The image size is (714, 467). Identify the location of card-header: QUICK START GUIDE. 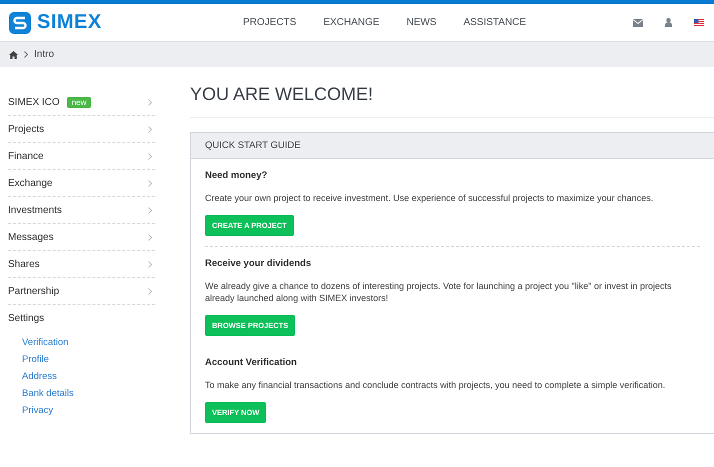
(452, 146).